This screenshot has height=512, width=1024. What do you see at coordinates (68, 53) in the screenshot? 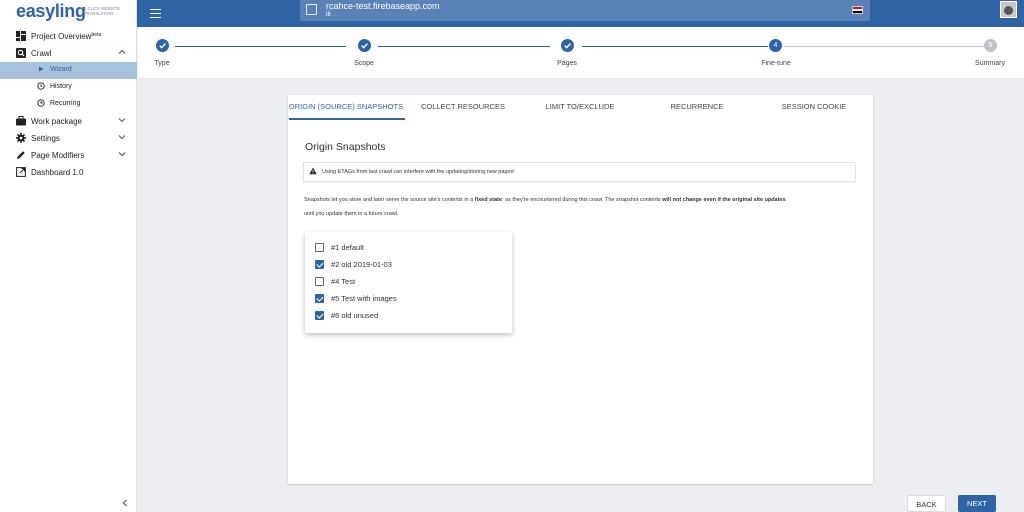
I see `sidebar-item-crawl: Crawl` at bounding box center [68, 53].